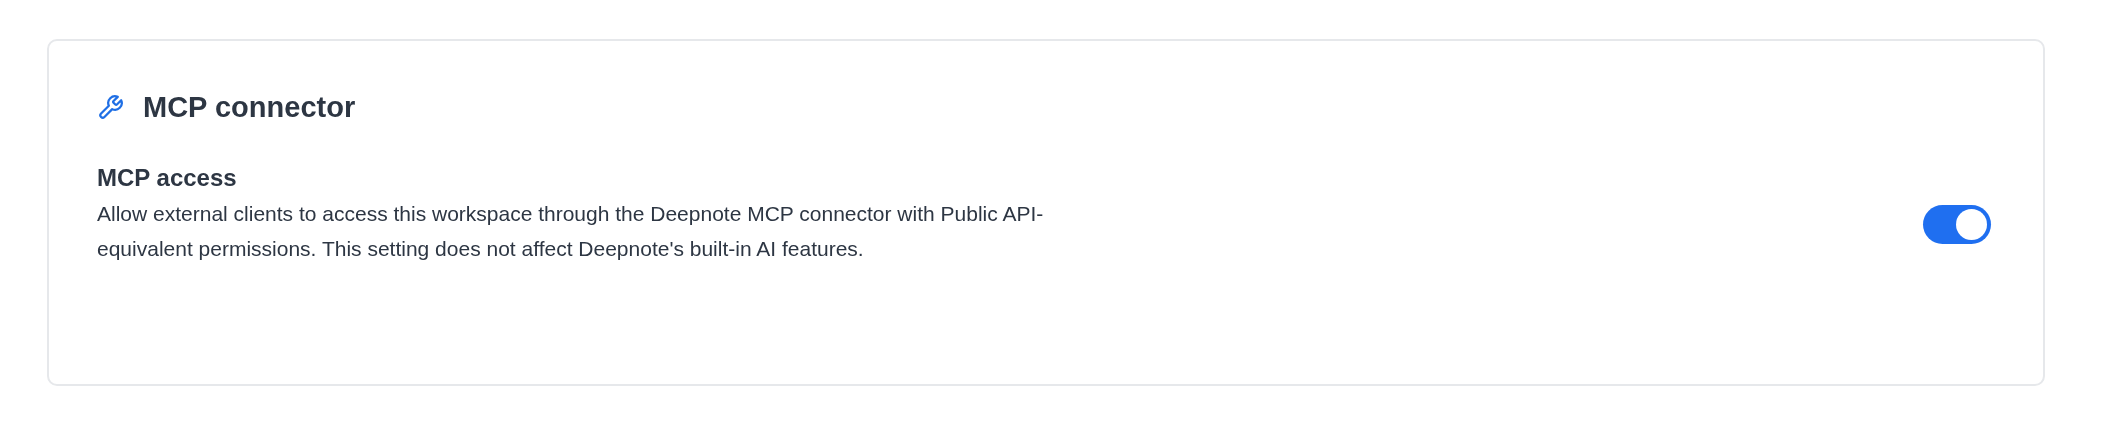 This screenshot has width=2114, height=426. What do you see at coordinates (249, 107) in the screenshot?
I see `section-title: MCP connector` at bounding box center [249, 107].